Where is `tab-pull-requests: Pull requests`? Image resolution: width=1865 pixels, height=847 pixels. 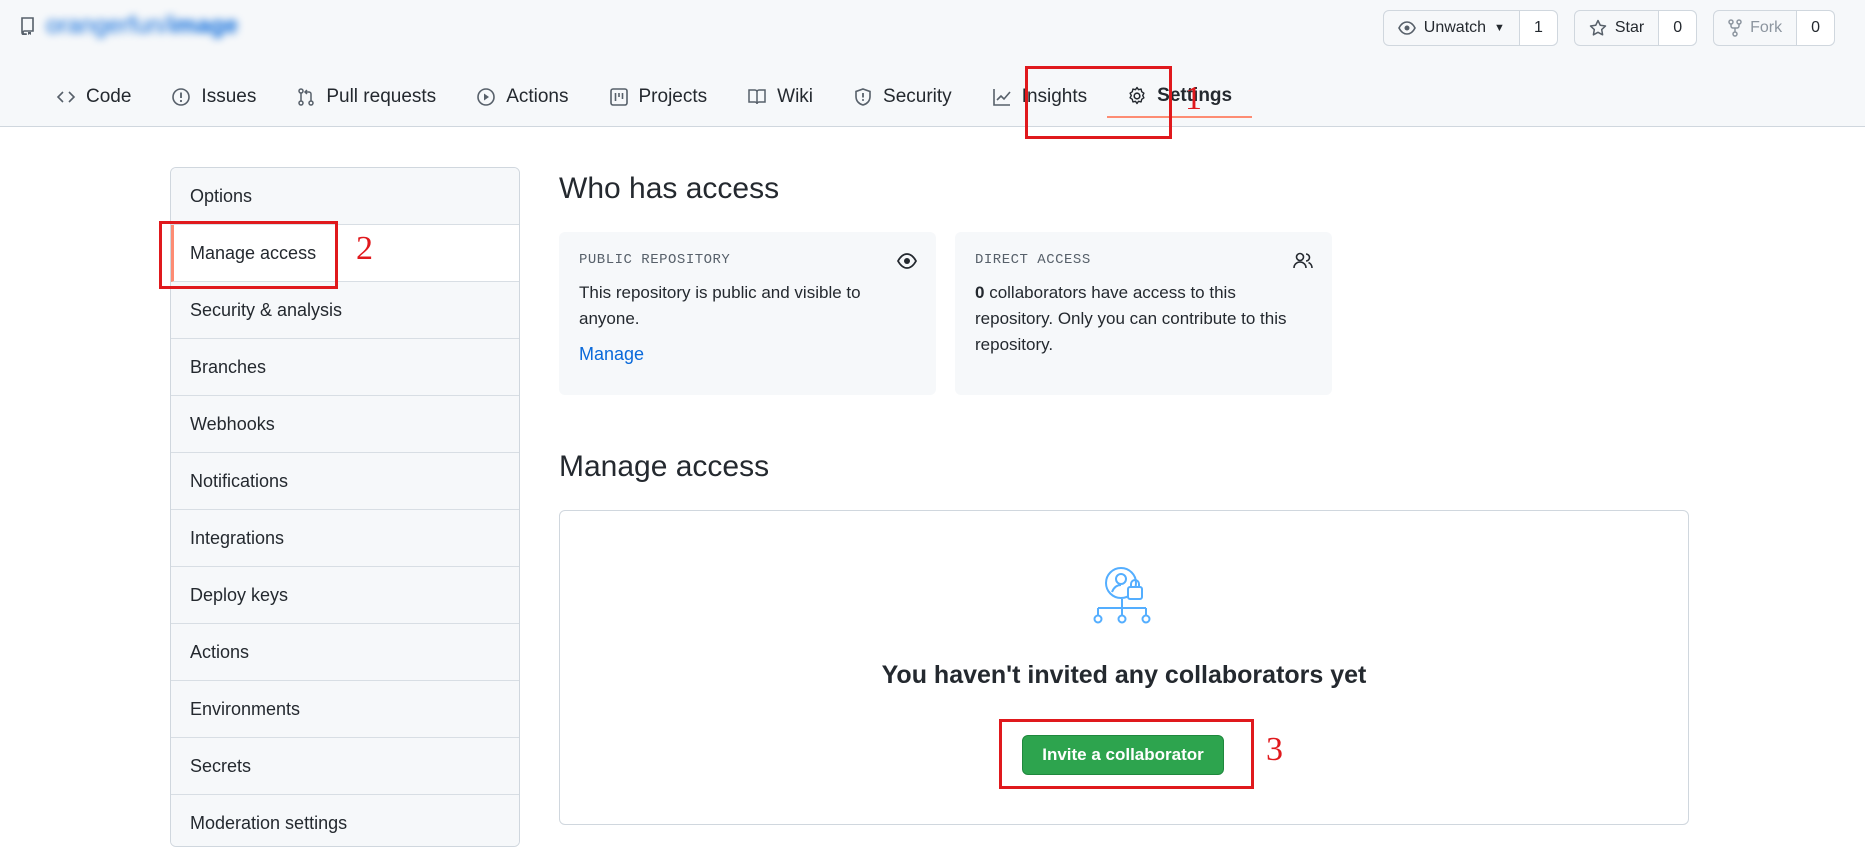
tab-pull-requests: Pull requests is located at coordinates (366, 97).